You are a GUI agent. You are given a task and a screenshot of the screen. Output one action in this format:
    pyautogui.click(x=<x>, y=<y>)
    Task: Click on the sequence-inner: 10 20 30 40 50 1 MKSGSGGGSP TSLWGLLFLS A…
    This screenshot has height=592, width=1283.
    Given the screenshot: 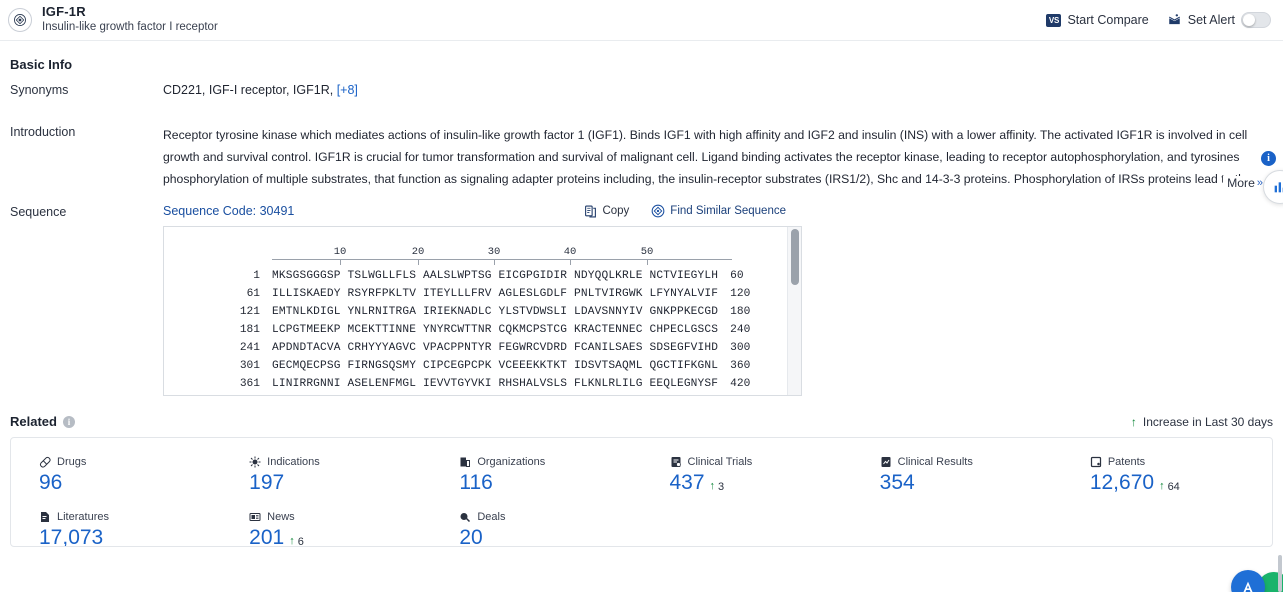 What is the action you would take?
    pyautogui.click(x=482, y=310)
    